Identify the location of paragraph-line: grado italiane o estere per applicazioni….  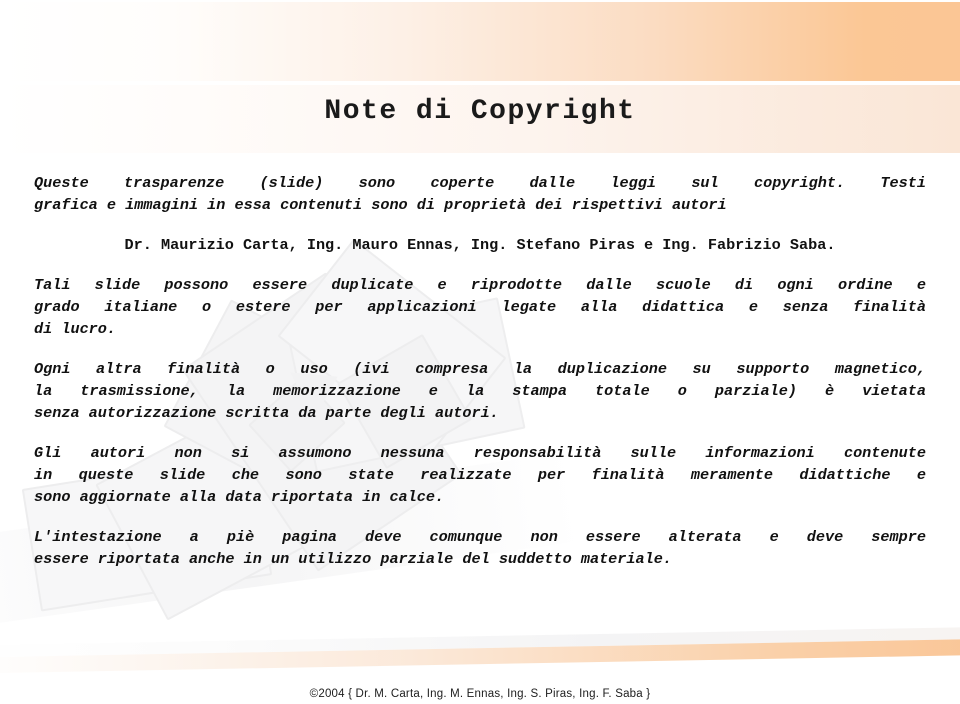
(480, 307).